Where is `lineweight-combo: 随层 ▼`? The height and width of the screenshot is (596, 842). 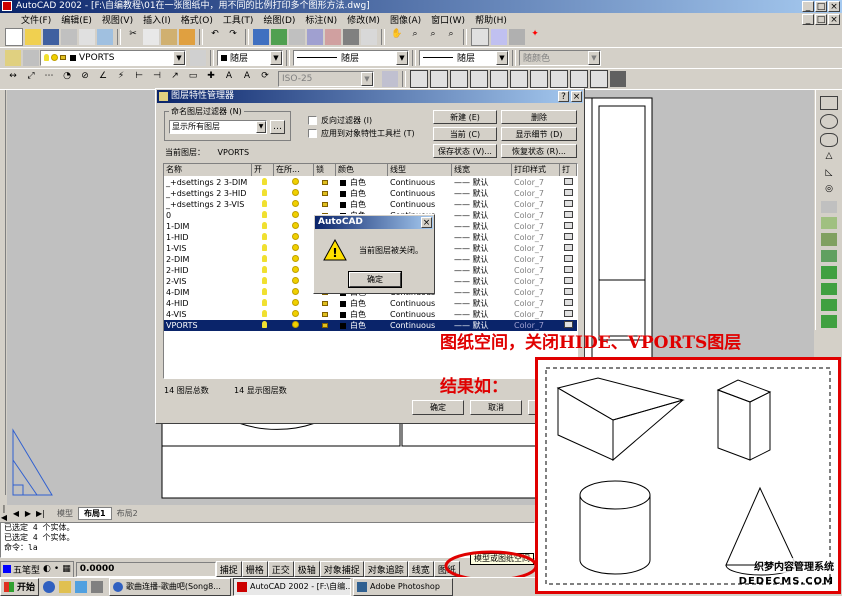
lineweight-combo: 随层 ▼ is located at coordinates (464, 57).